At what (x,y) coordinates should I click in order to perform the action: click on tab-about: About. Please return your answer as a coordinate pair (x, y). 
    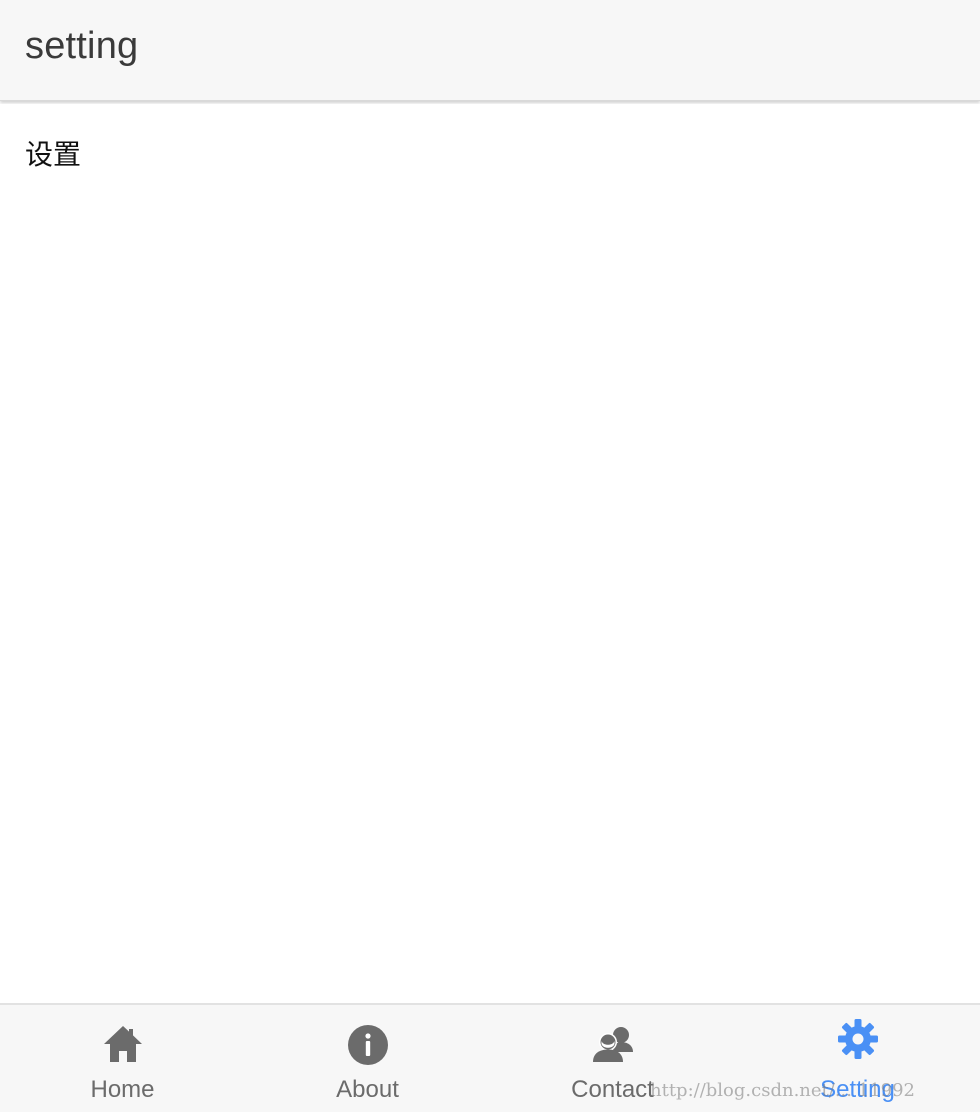
    Looking at the image, I should click on (367, 1058).